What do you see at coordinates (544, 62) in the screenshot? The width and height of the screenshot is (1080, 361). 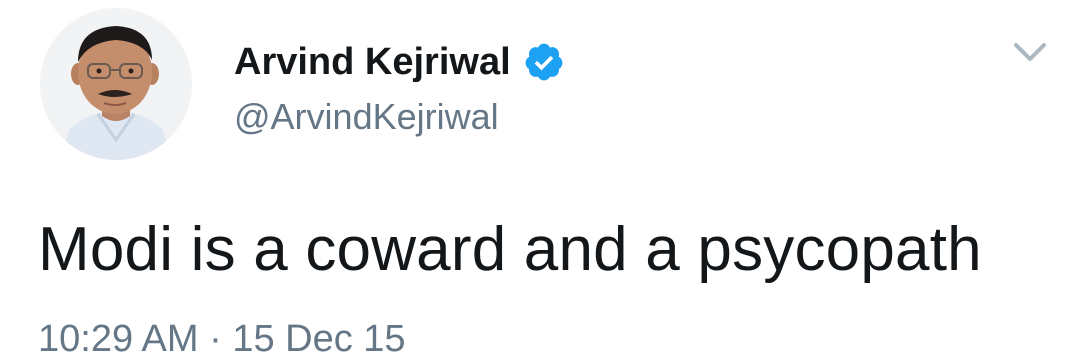 I see `verified-badge-icon` at bounding box center [544, 62].